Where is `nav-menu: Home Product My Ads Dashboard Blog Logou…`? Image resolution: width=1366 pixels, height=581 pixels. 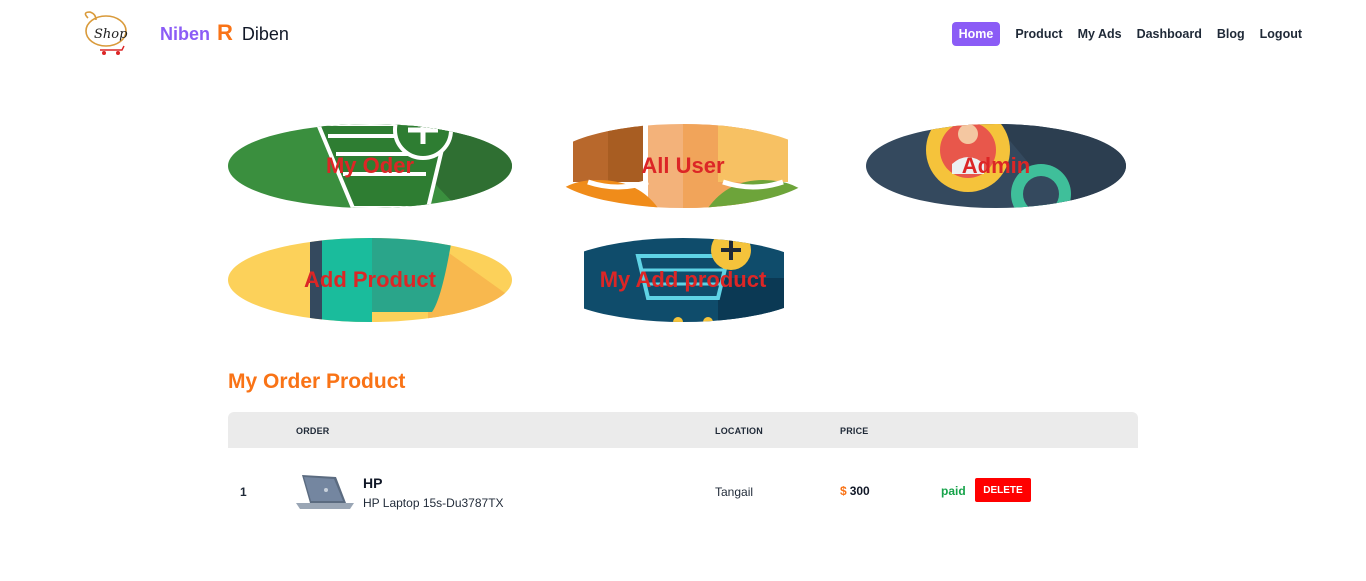
nav-menu: Home Product My Ads Dashboard Blog Logou… is located at coordinates (1126, 34).